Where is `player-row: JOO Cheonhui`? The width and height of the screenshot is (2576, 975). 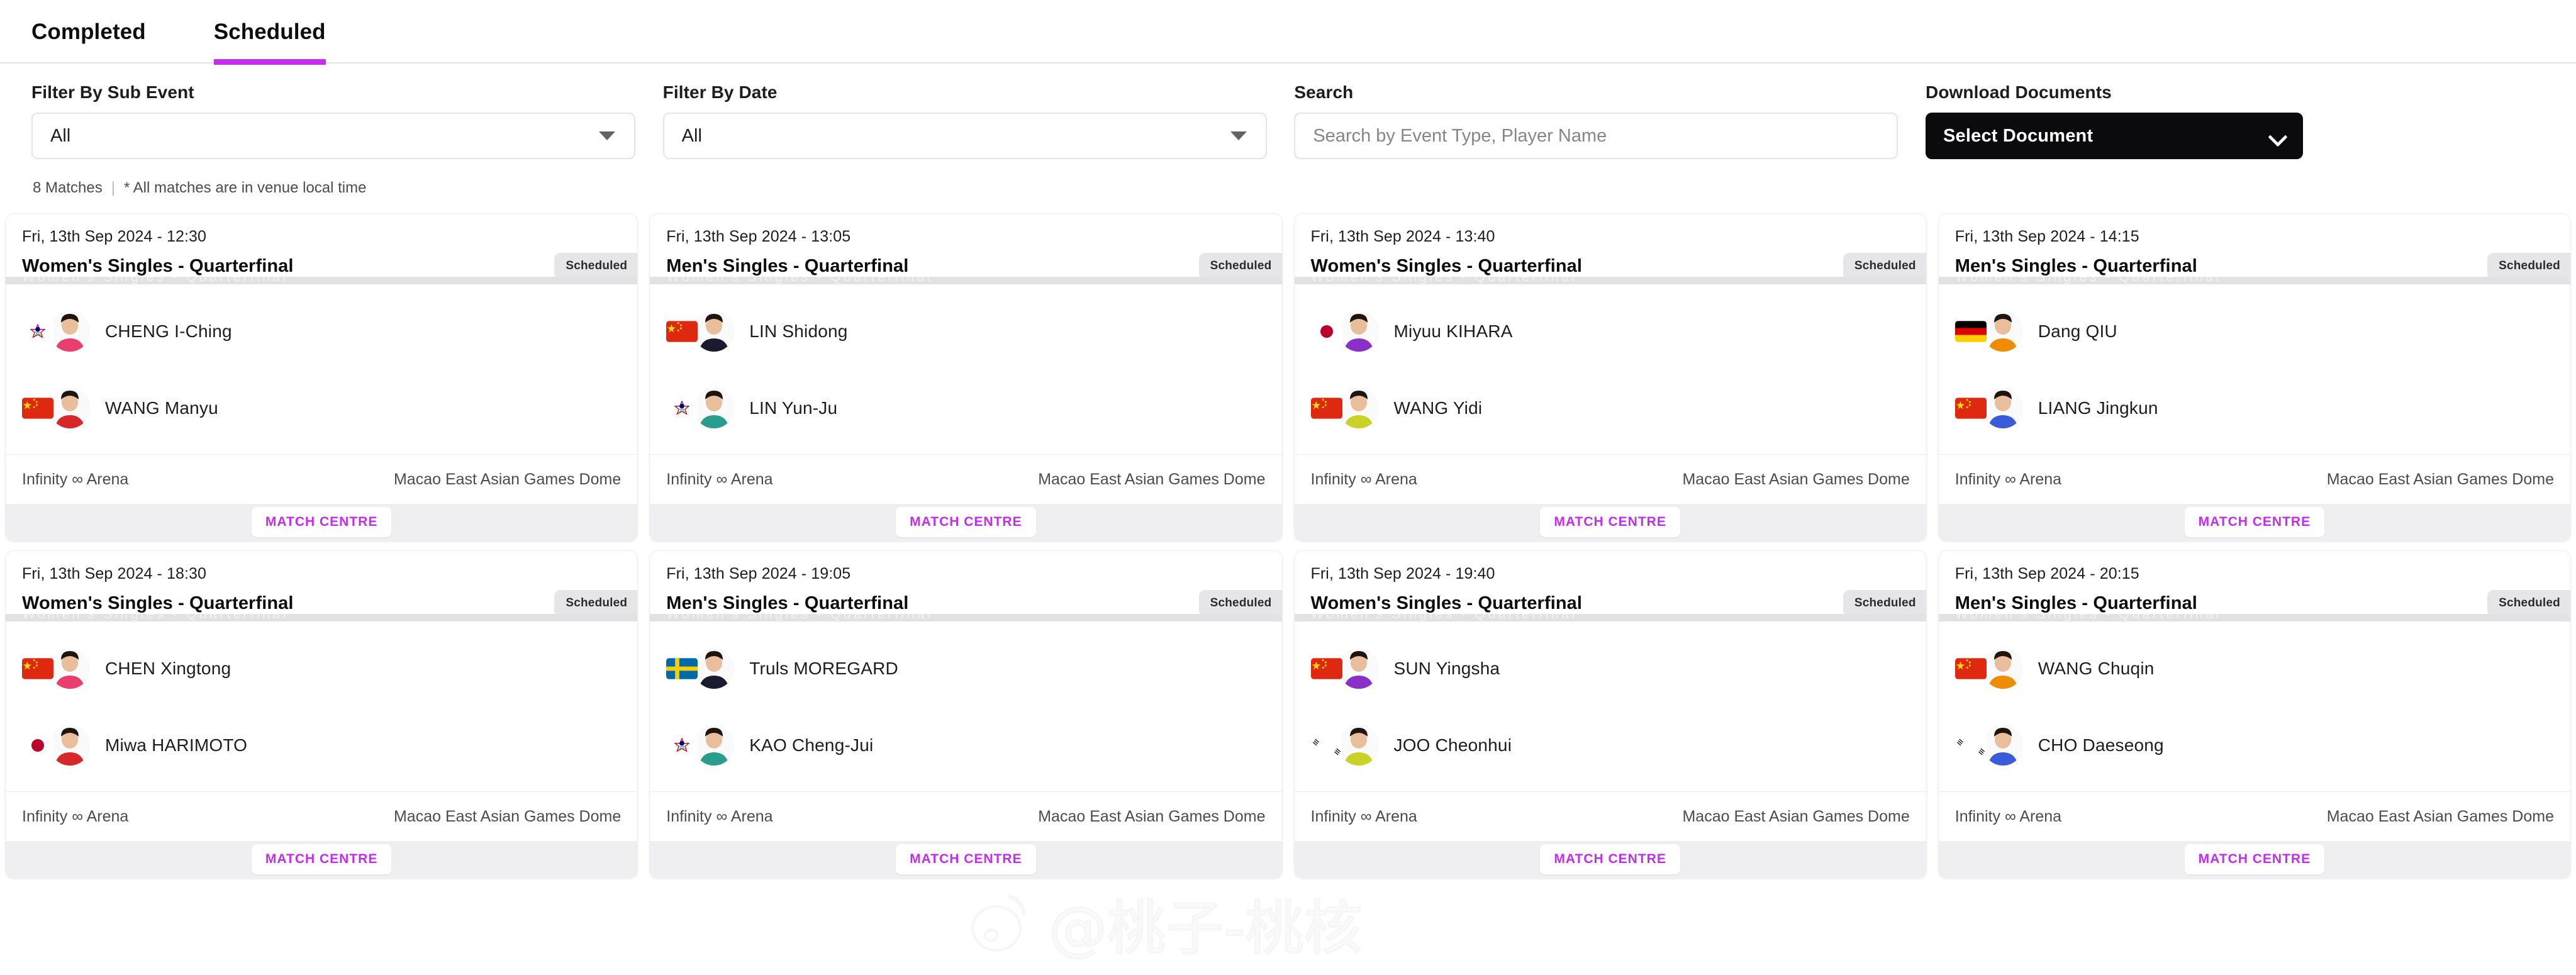
player-row: JOO Cheonhui is located at coordinates (1610, 745).